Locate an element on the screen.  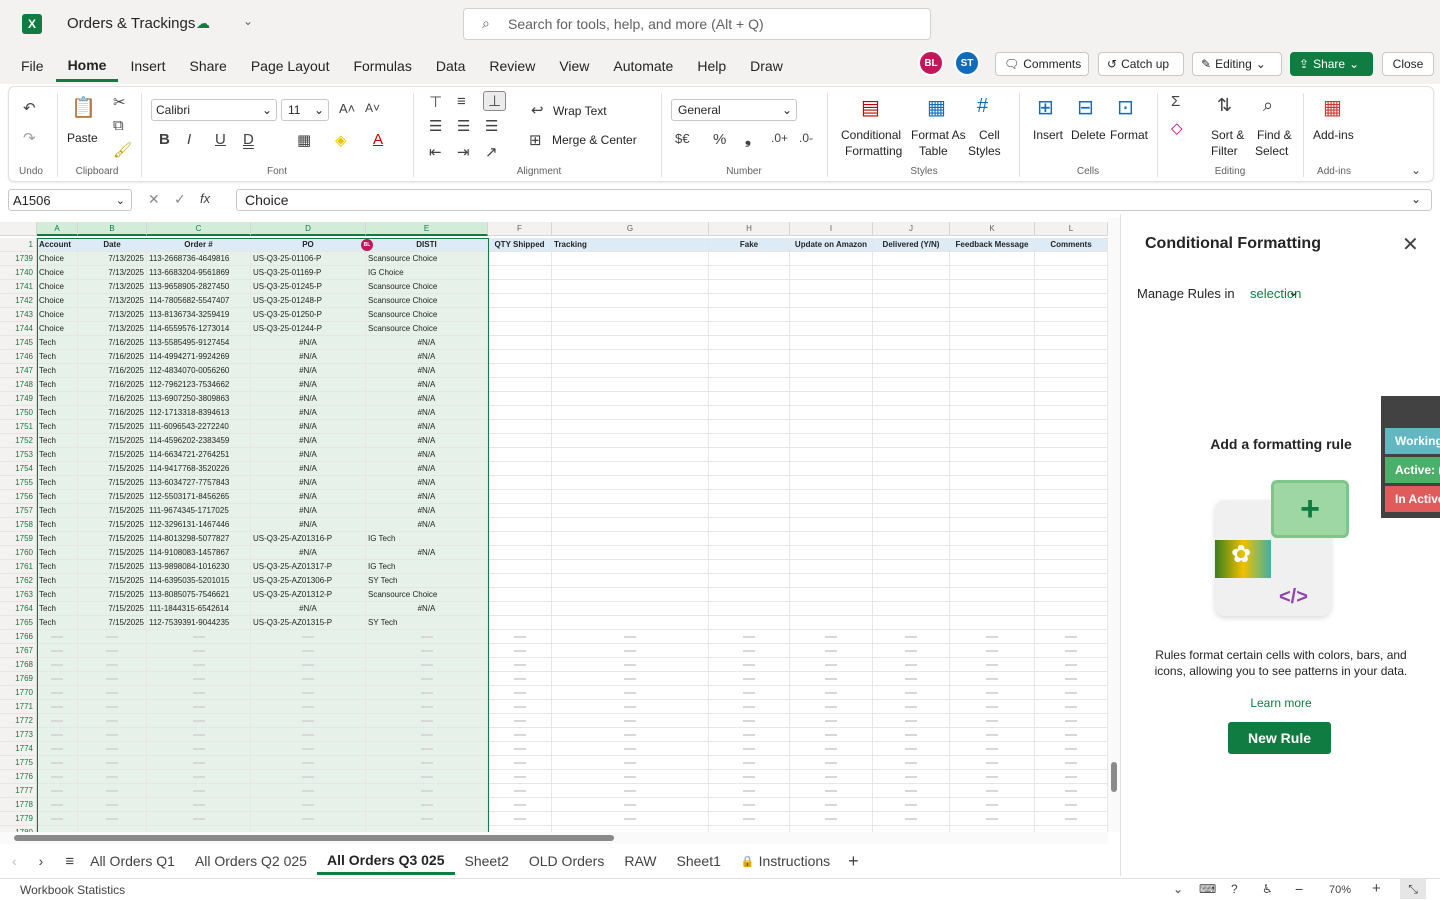
accessibility-icon: ♿ is located at coordinates (1267, 889).